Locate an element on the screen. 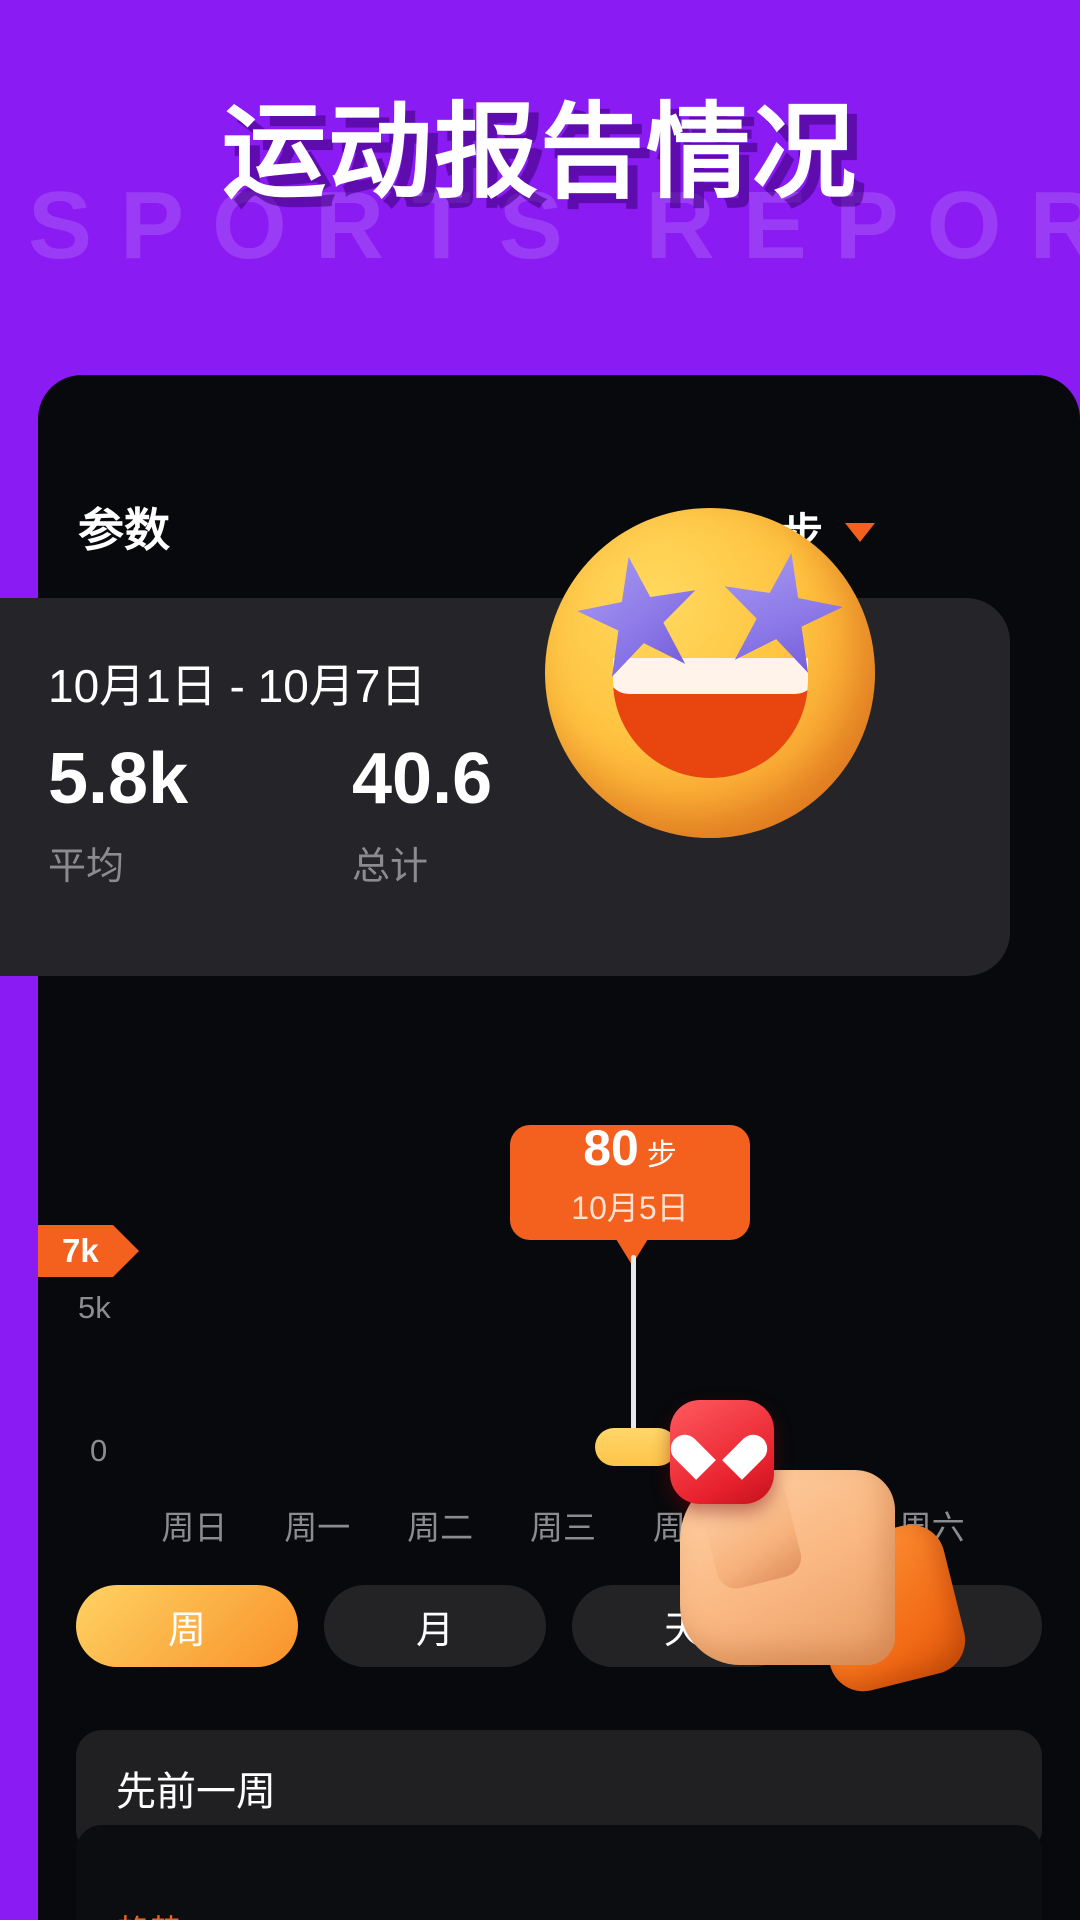  stat-average-label: 平均 is located at coordinates (86, 867).